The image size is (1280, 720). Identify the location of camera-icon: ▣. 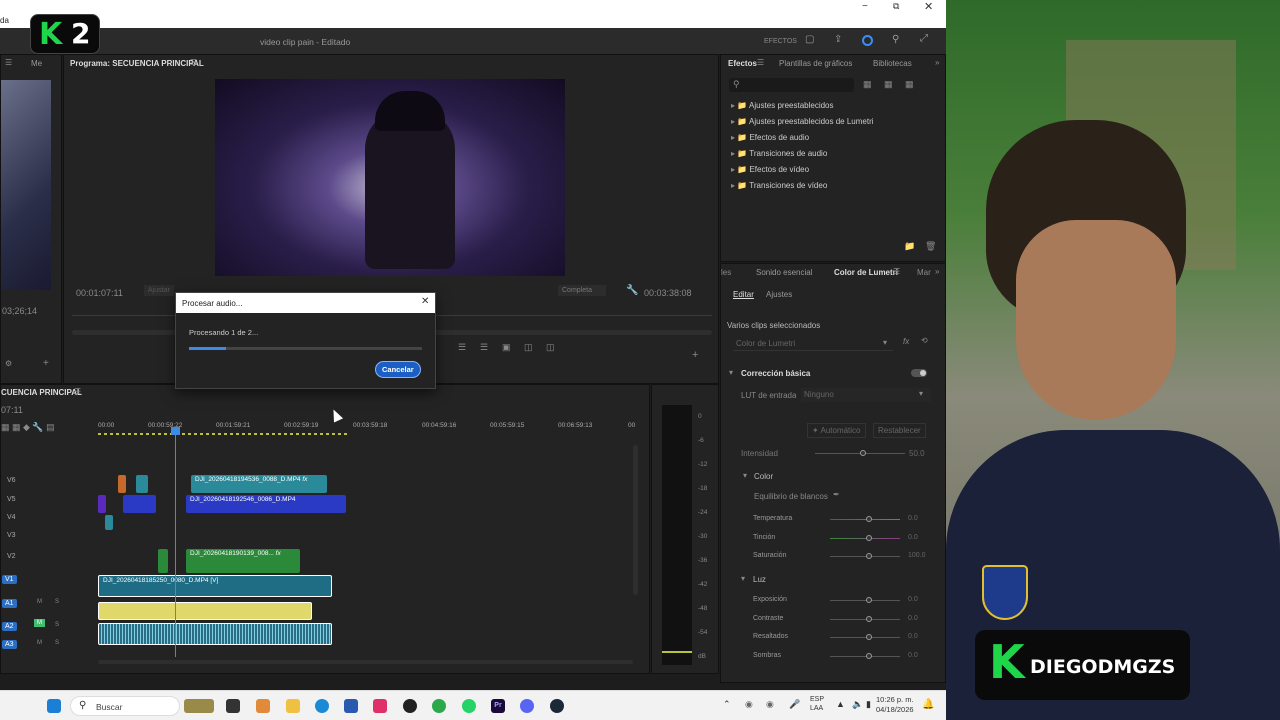
(506, 347).